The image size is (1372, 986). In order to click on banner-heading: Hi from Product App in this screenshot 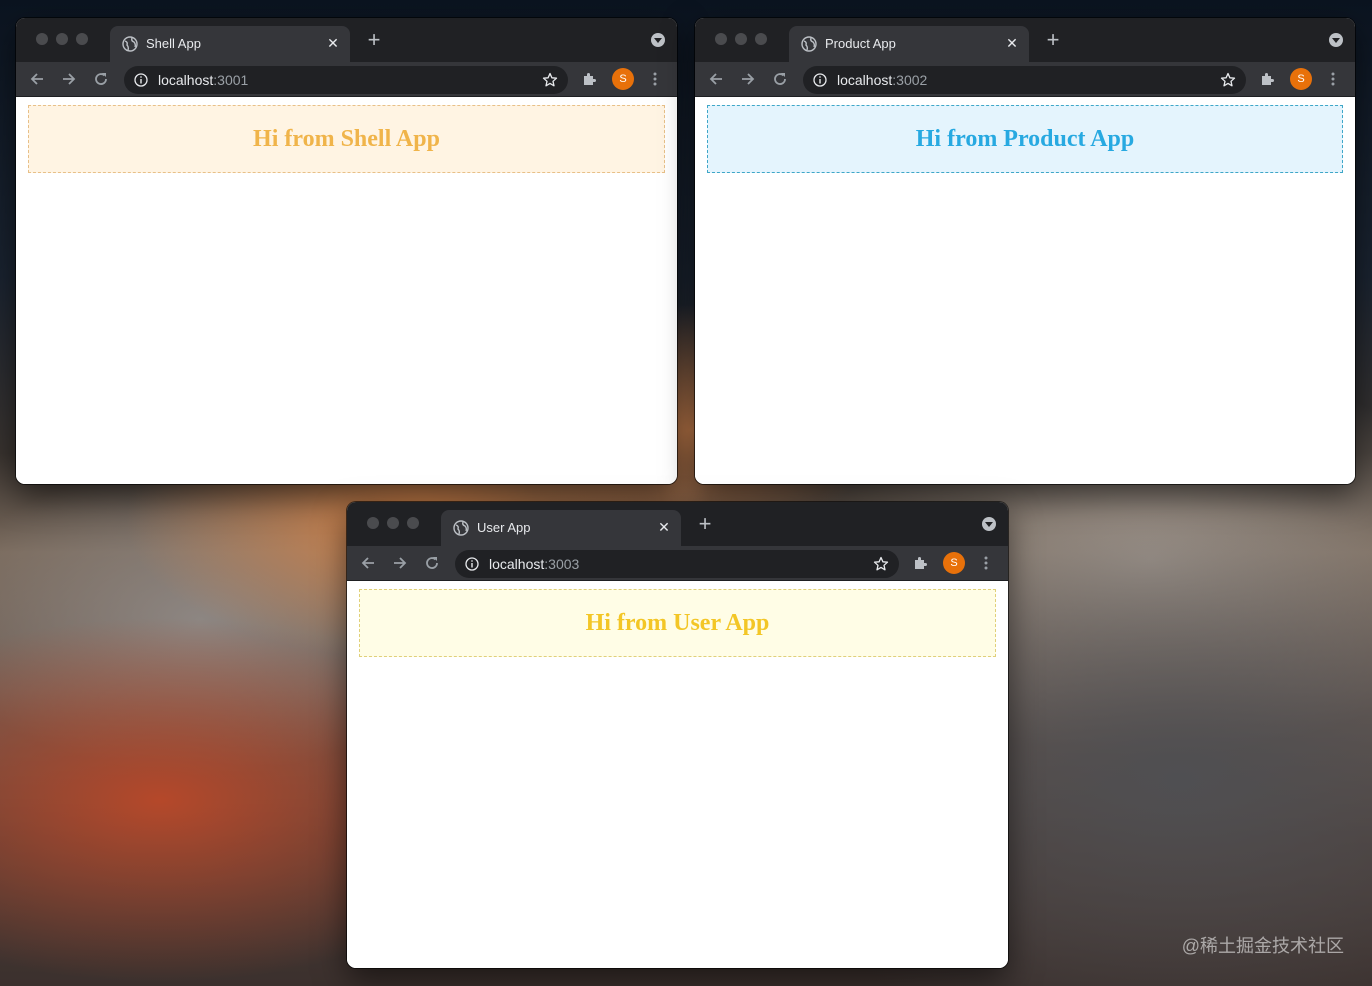, I will do `click(1025, 138)`.